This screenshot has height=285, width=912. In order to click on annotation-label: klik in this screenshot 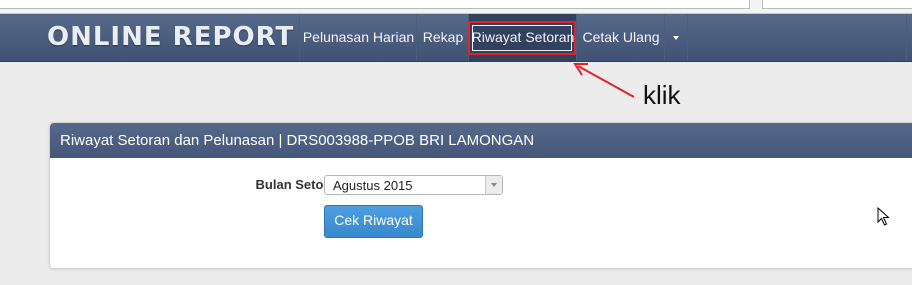, I will do `click(662, 95)`.